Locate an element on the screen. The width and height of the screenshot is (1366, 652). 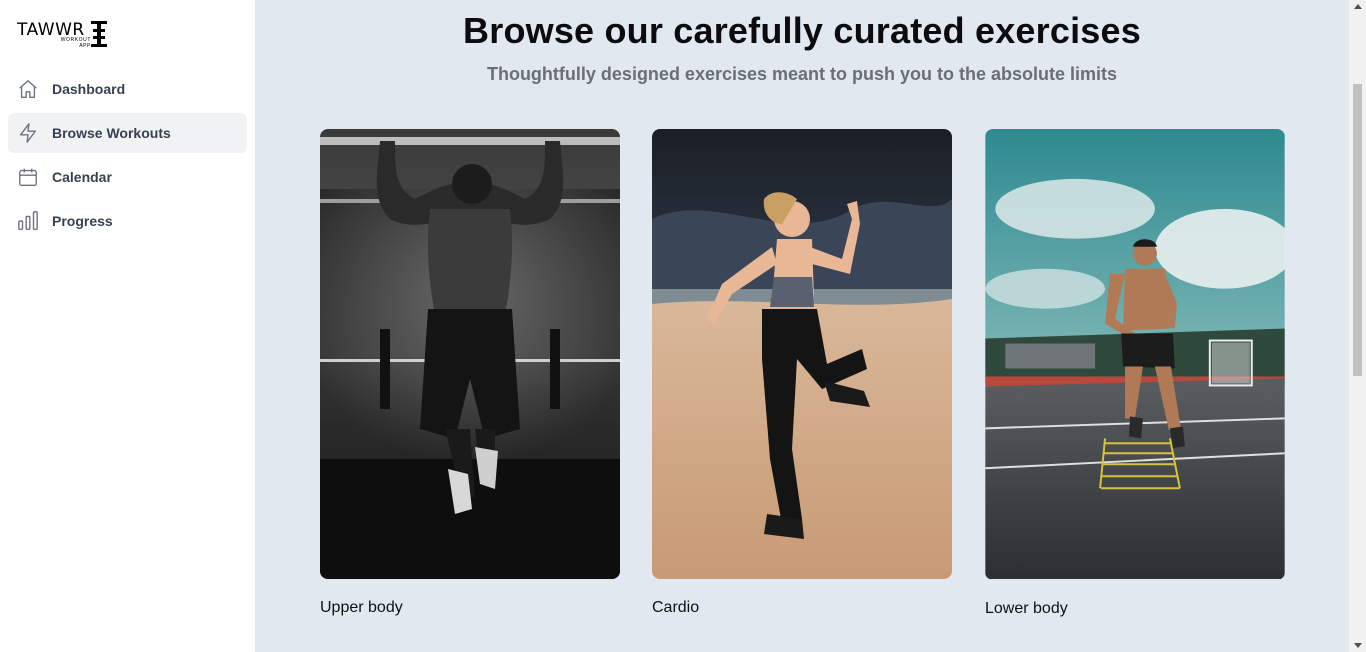
brand-logo: TAWWR WORKOUT APP is located at coordinates (67, 35).